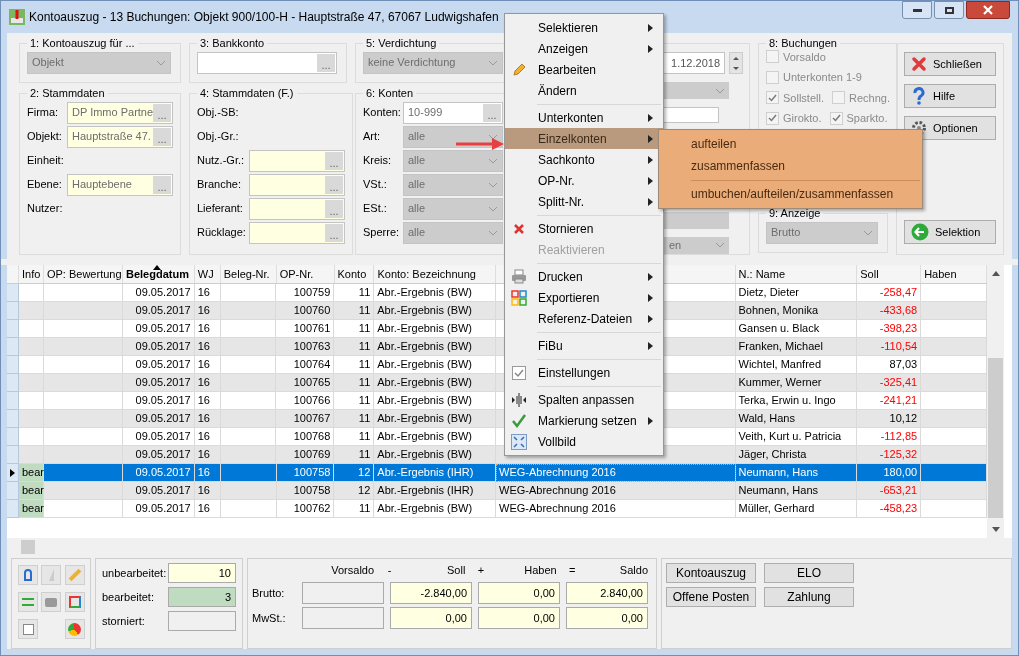 Image resolution: width=1019 pixels, height=656 pixels. Describe the element at coordinates (796, 293) in the screenshot. I see `table-cell: Dietz, Dieter` at that location.